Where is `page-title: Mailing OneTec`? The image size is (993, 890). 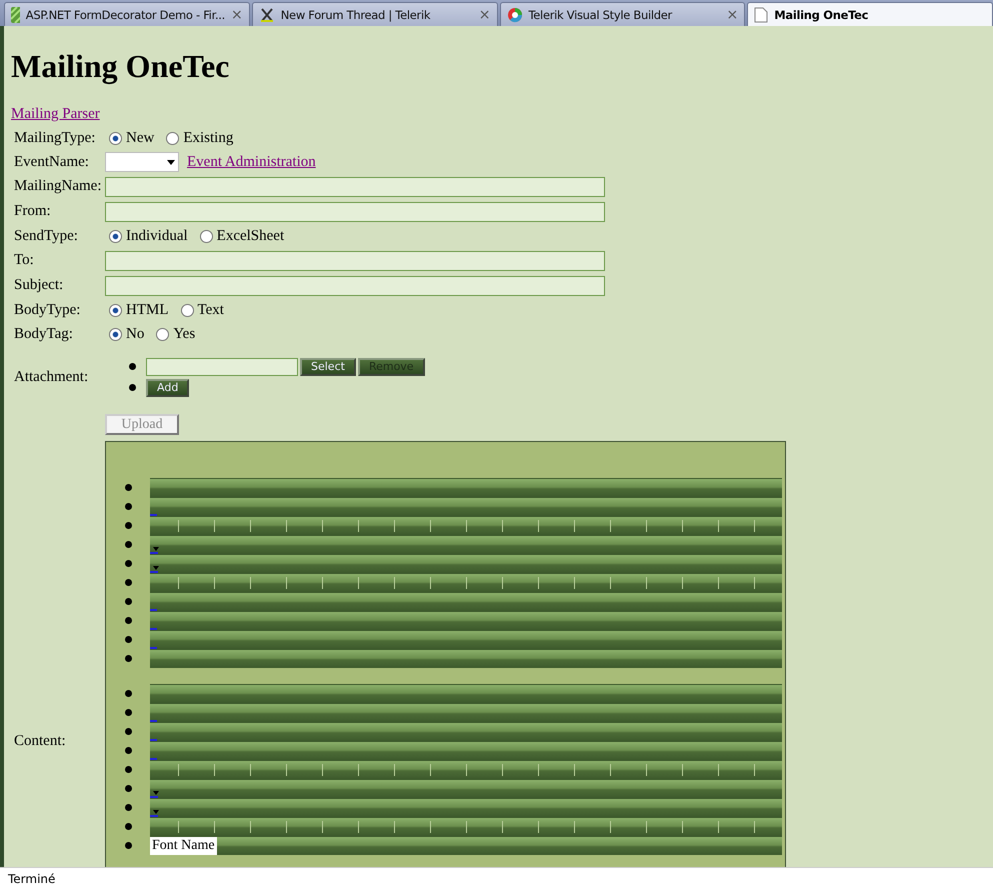
page-title: Mailing OneTec is located at coordinates (120, 66).